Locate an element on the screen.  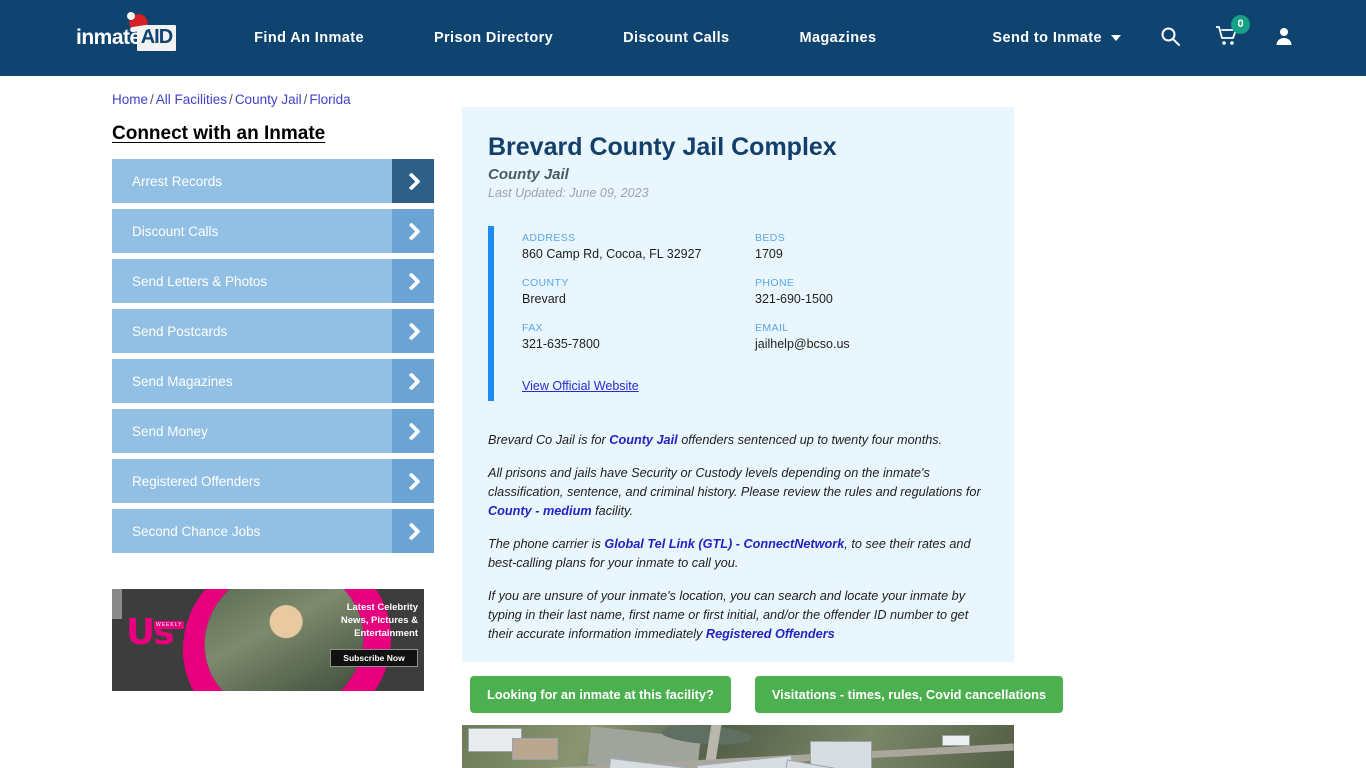
view-official-website-link: View Official Website is located at coordinates (580, 386).